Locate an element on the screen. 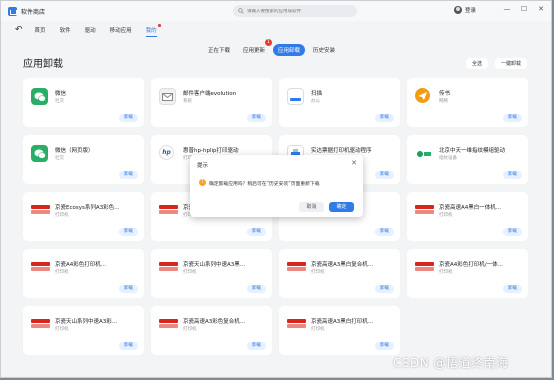  app-card: 传书网络卸载 is located at coordinates (467, 102).